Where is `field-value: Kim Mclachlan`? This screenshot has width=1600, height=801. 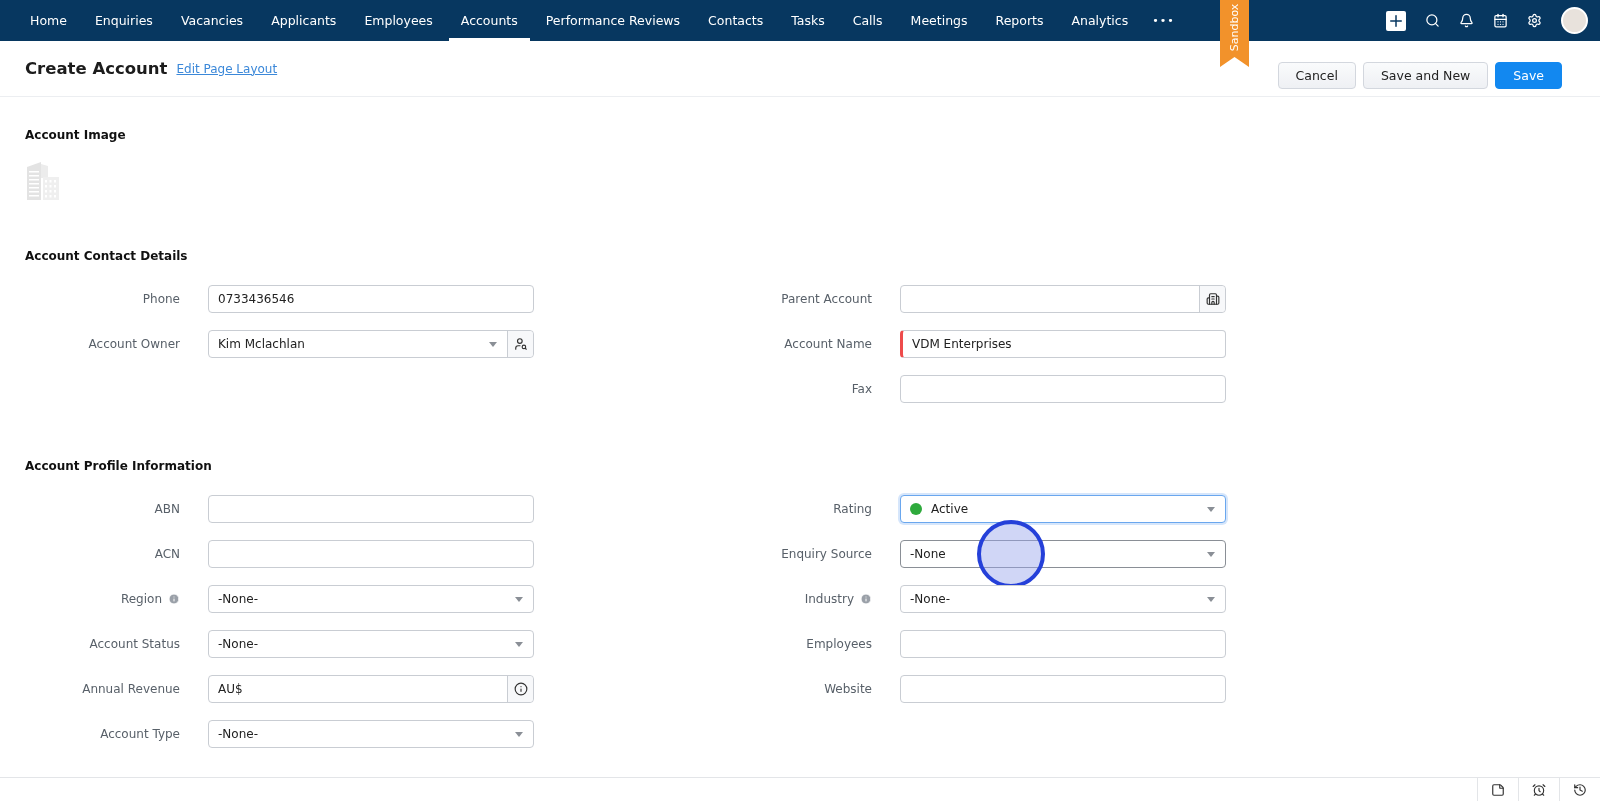
field-value: Kim Mclachlan is located at coordinates (261, 344).